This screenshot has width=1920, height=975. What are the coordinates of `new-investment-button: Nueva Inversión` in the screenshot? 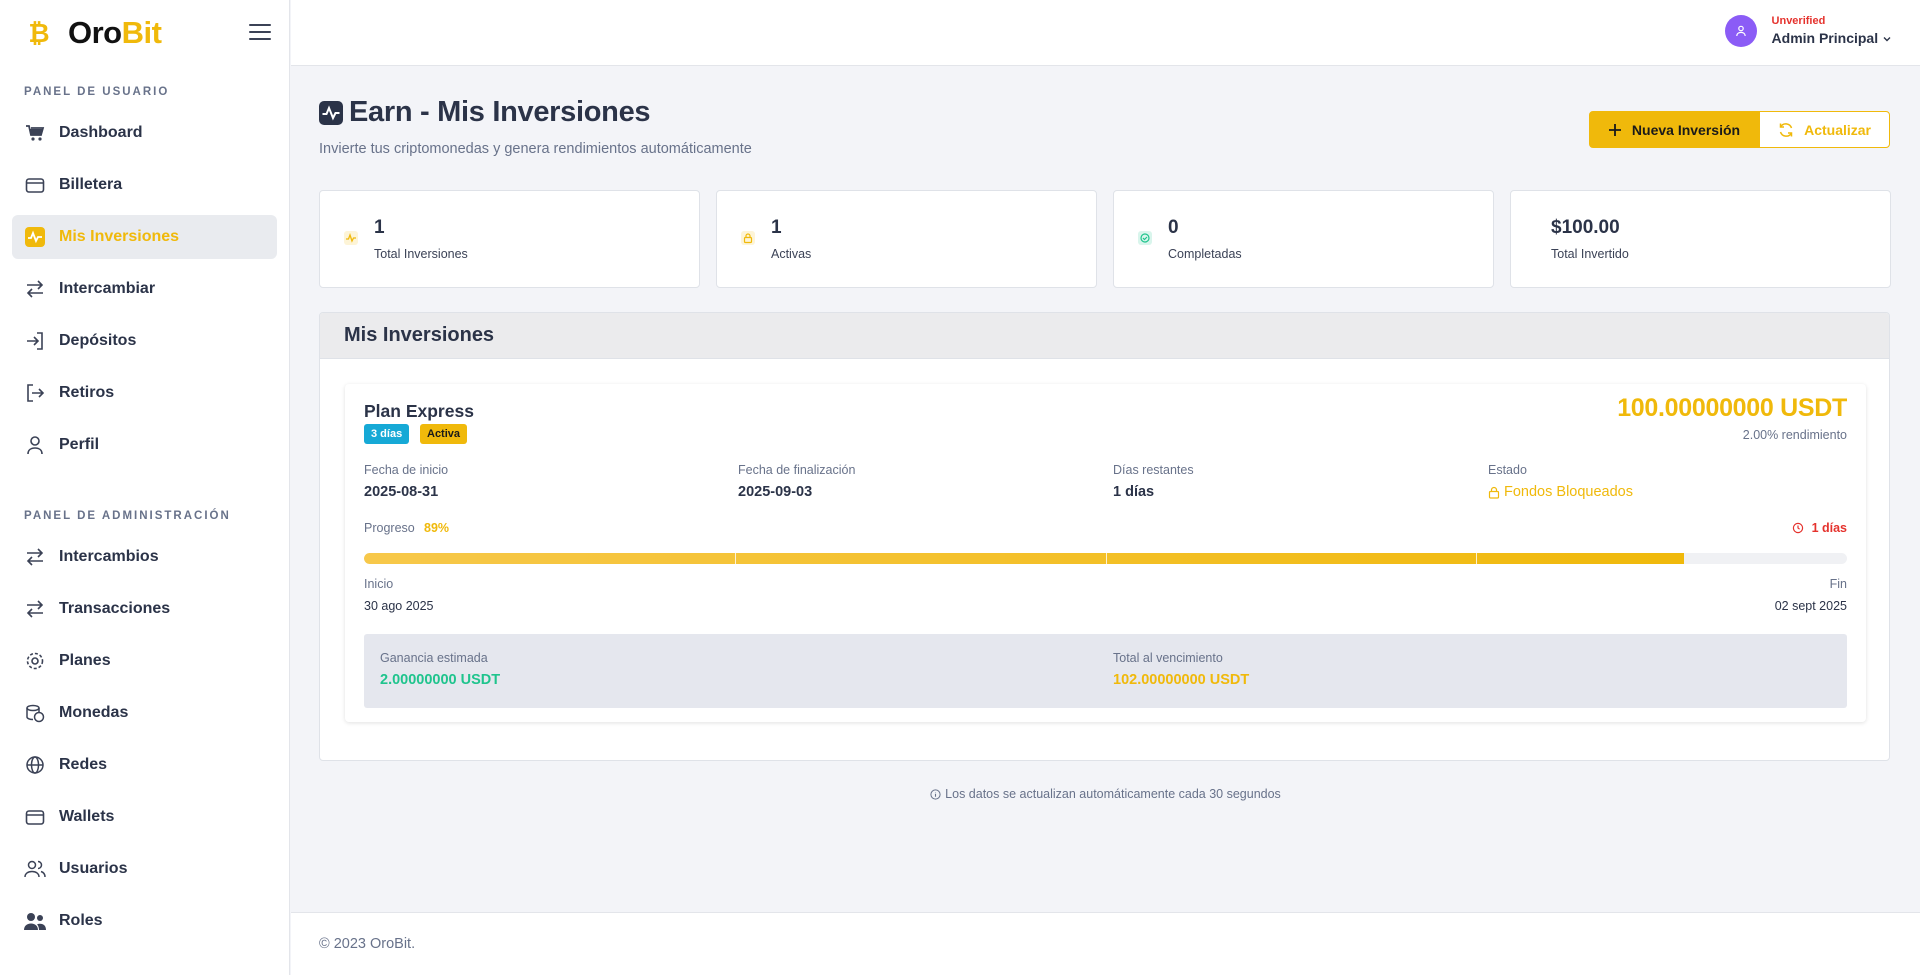 It's located at (1674, 129).